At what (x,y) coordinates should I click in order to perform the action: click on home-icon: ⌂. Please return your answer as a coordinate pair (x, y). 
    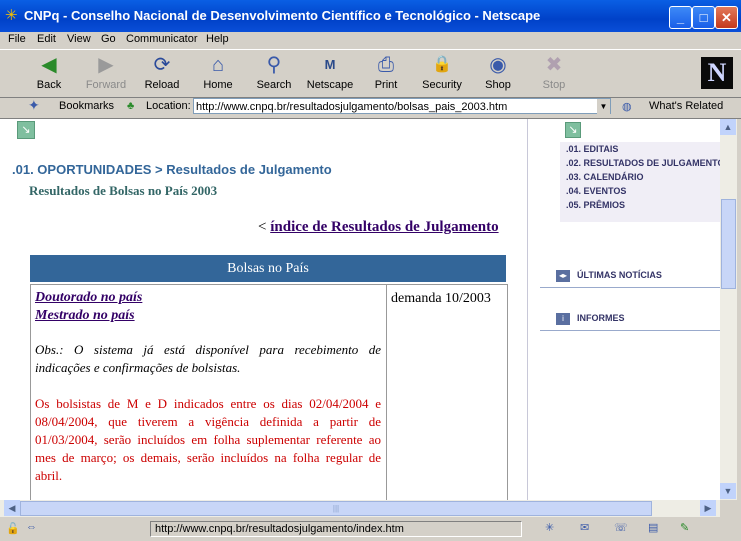
    Looking at the image, I should click on (218, 65).